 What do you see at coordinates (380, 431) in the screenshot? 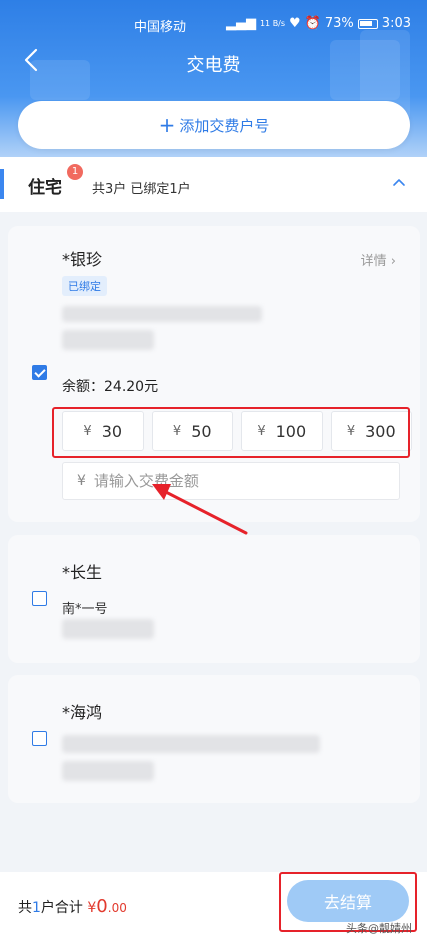
I see `amount-value: 300` at bounding box center [380, 431].